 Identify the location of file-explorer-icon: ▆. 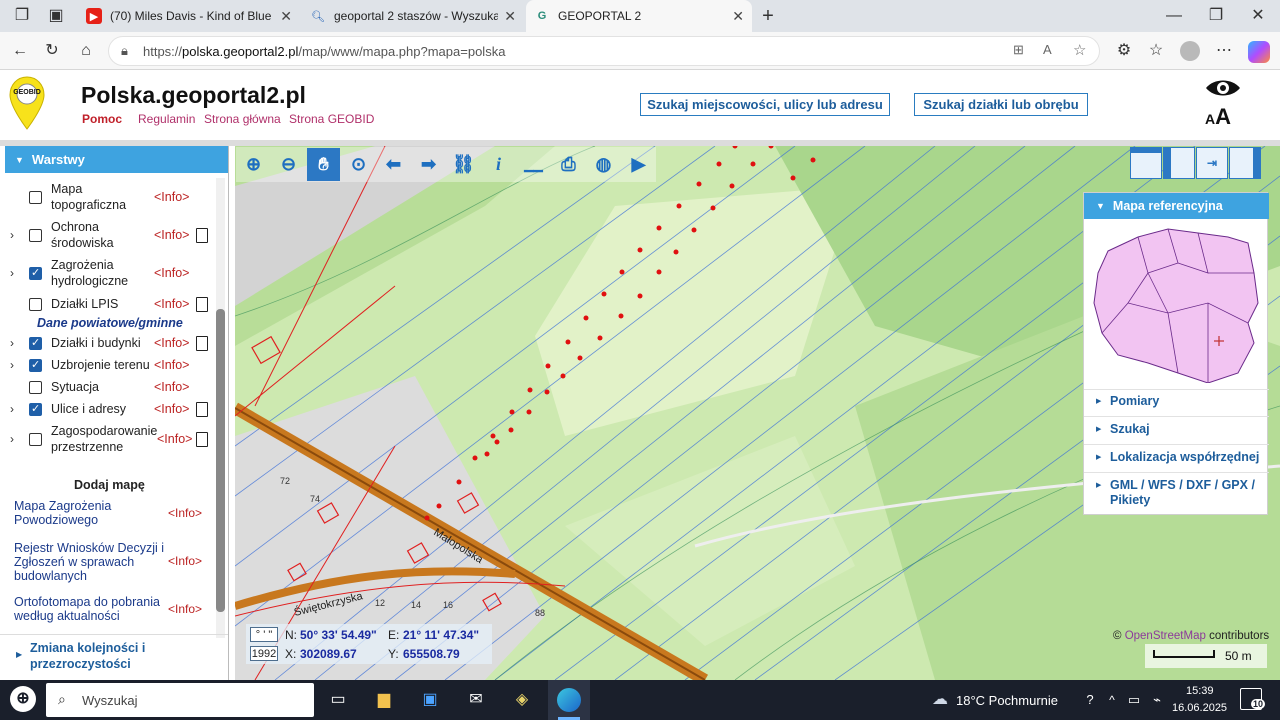
(384, 700).